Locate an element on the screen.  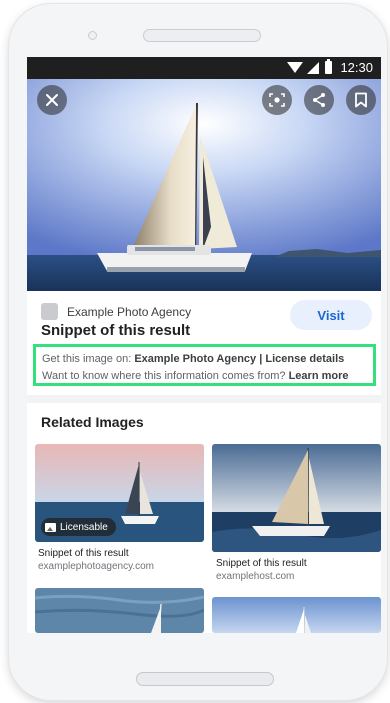
learn-more-link: Learn more is located at coordinates (319, 376).